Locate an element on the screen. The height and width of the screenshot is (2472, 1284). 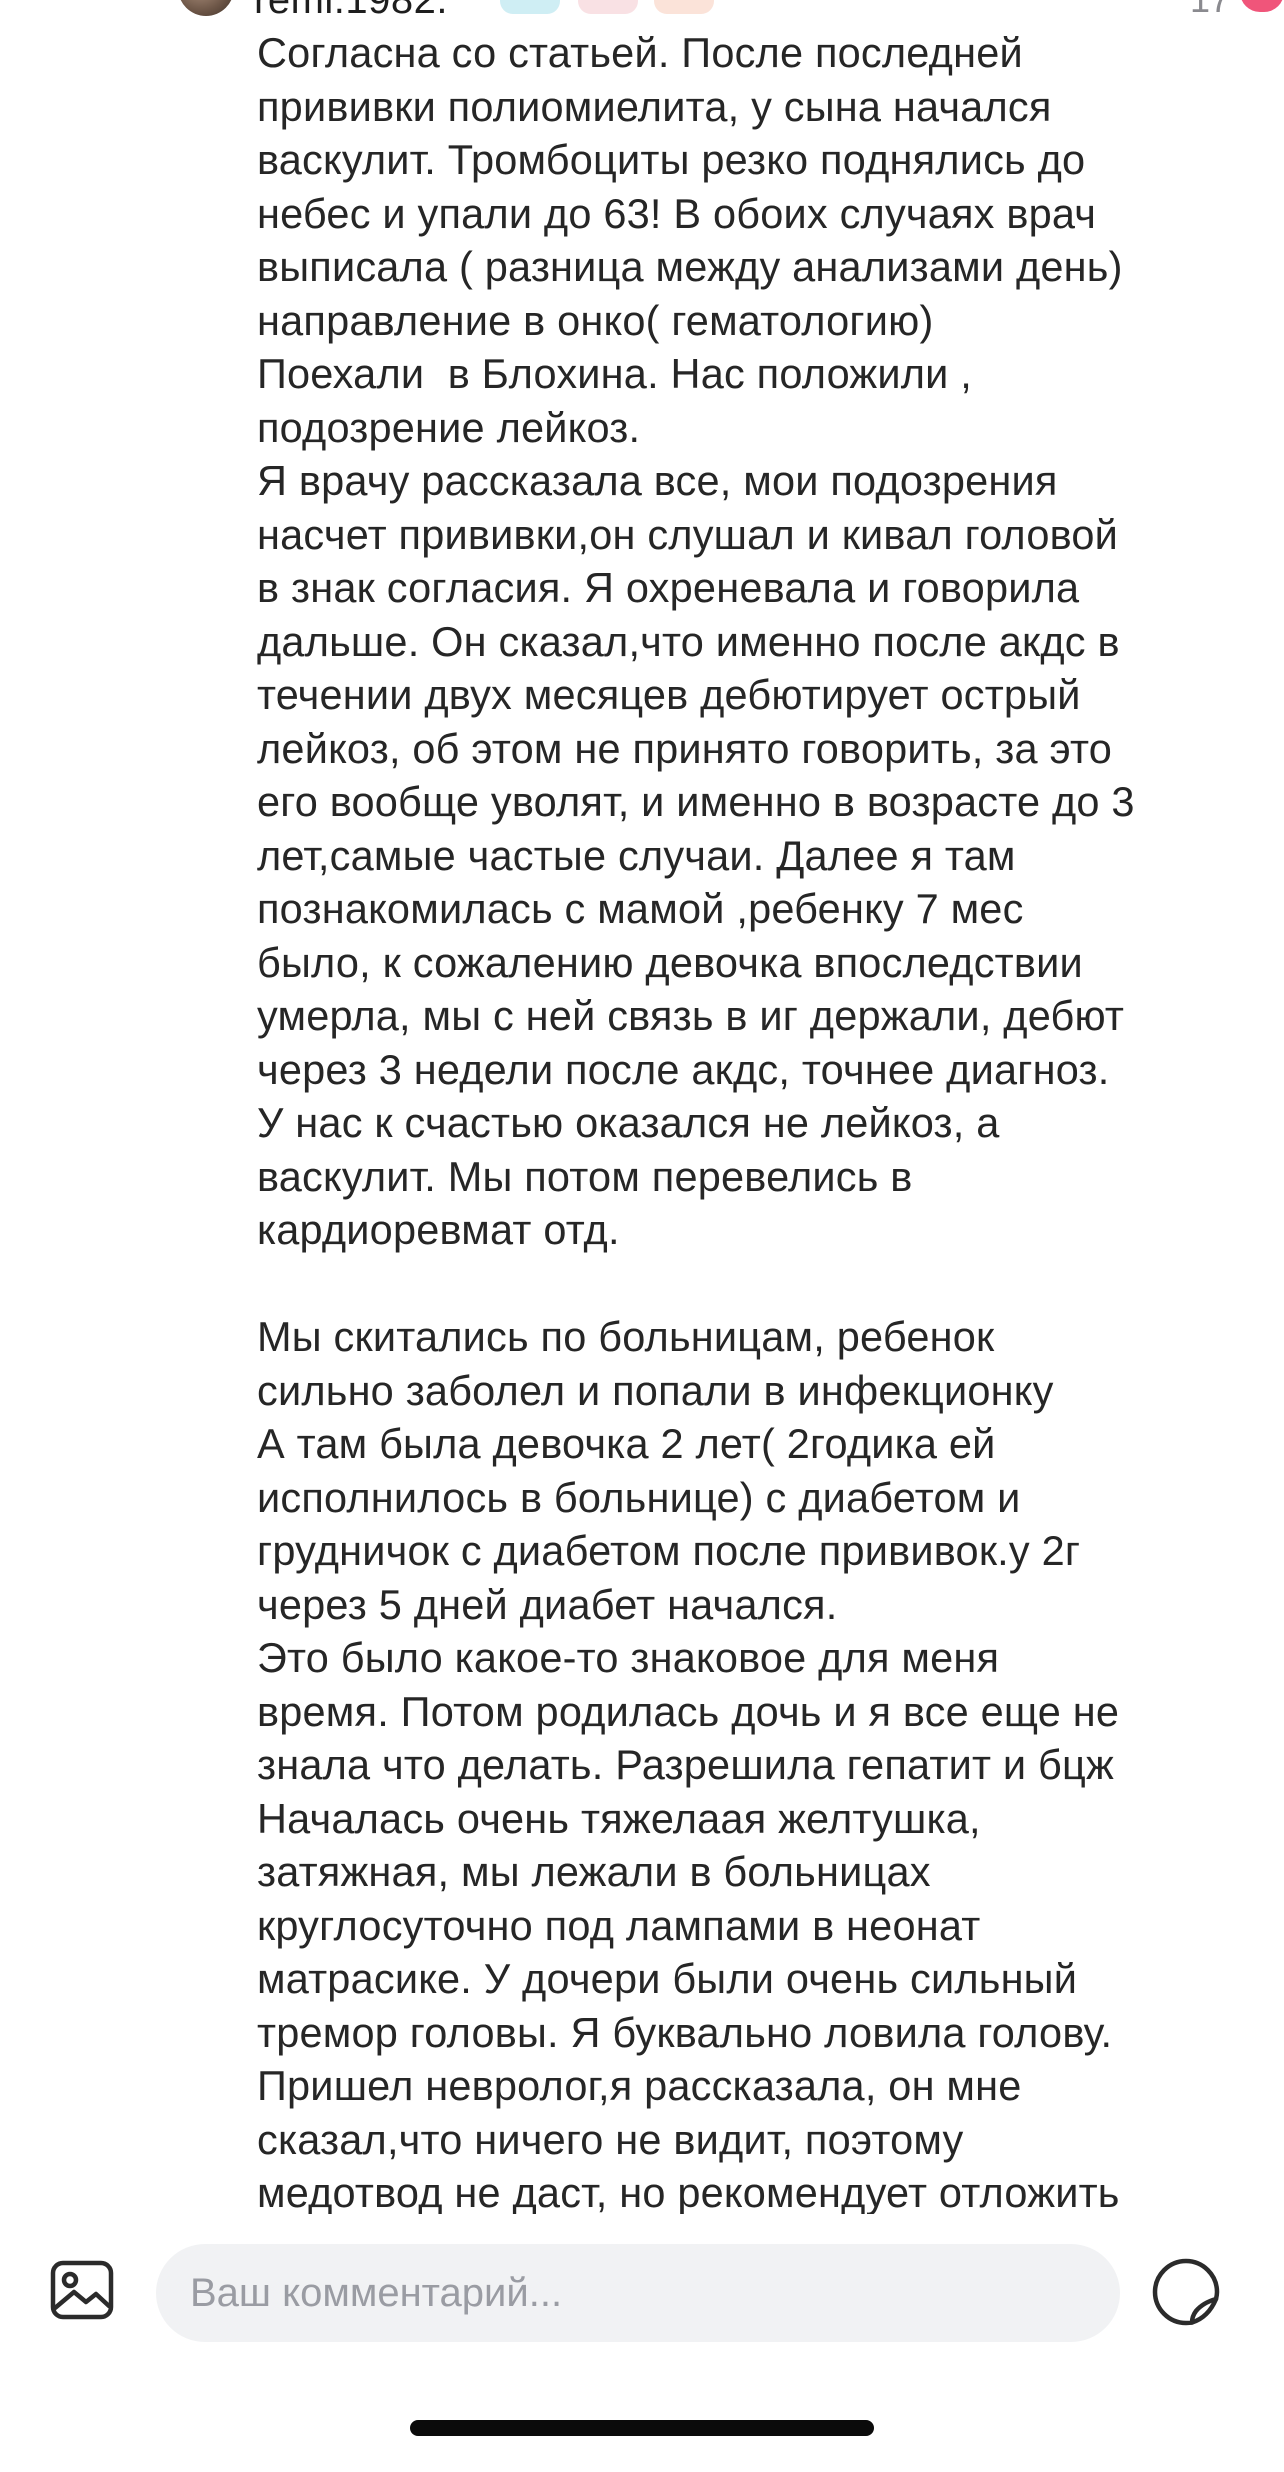
sticker-icon is located at coordinates (1186, 2292).